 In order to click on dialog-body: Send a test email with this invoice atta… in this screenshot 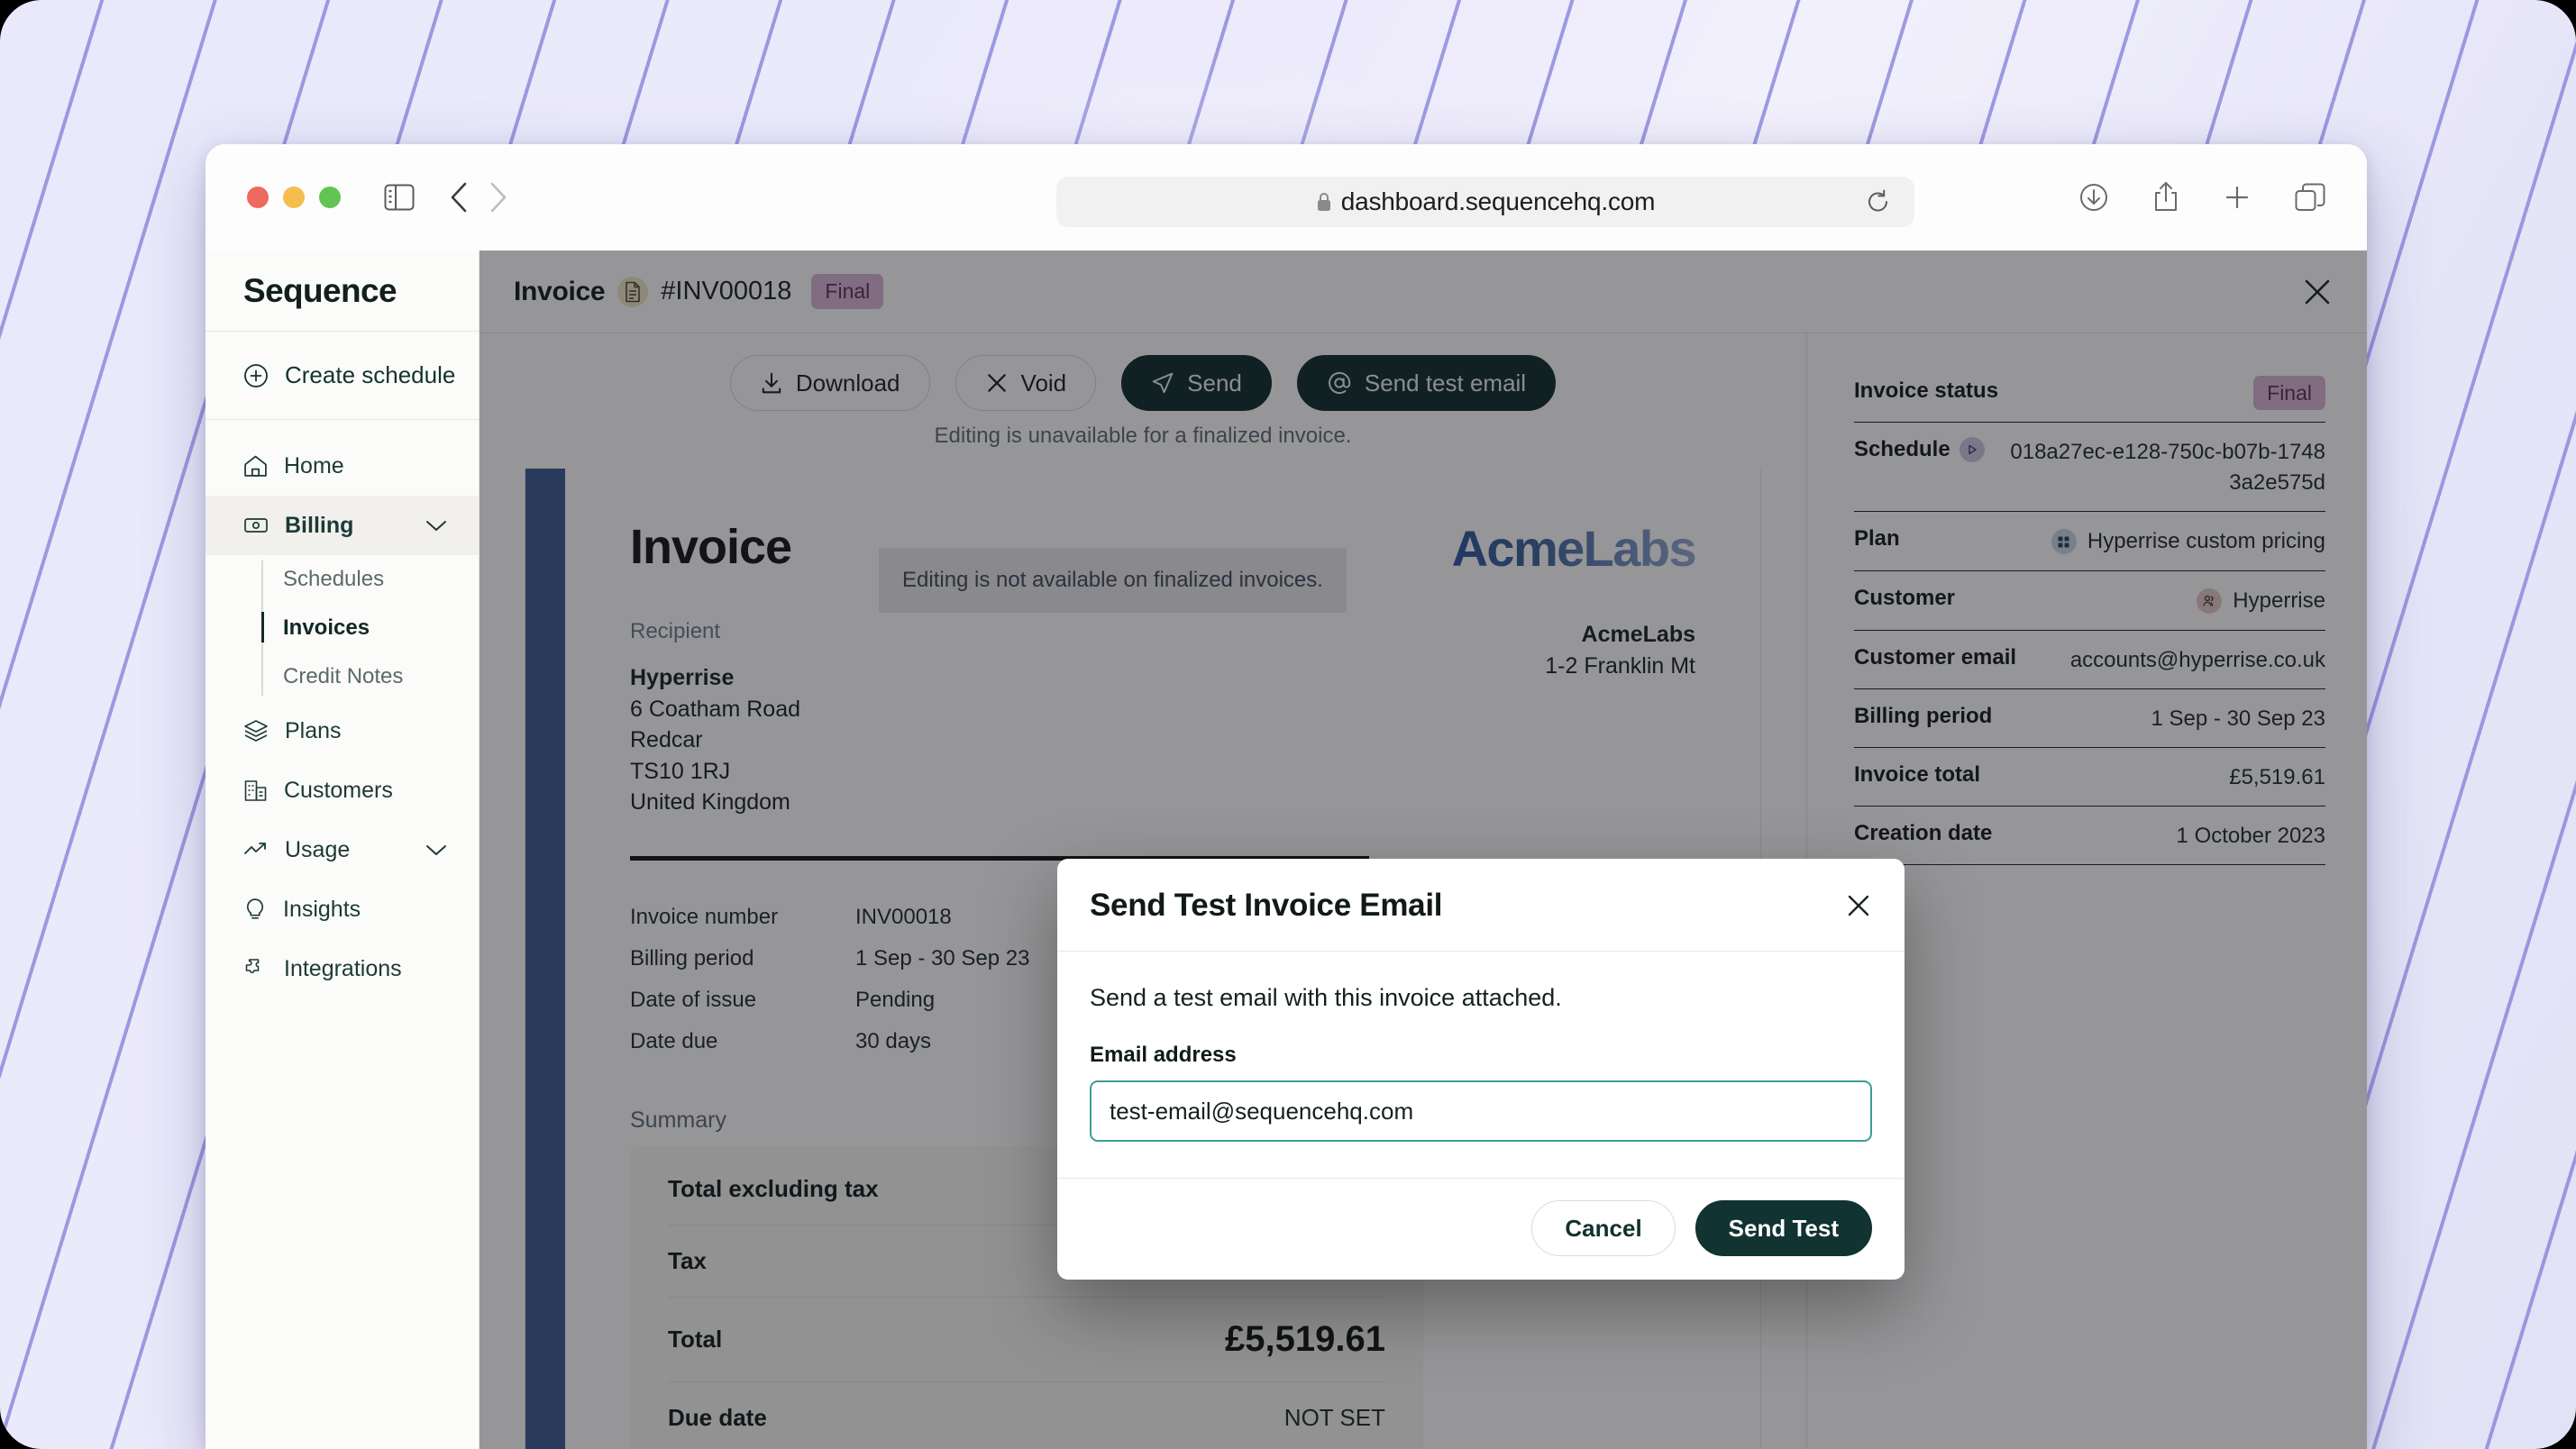, I will do `click(1481, 1065)`.